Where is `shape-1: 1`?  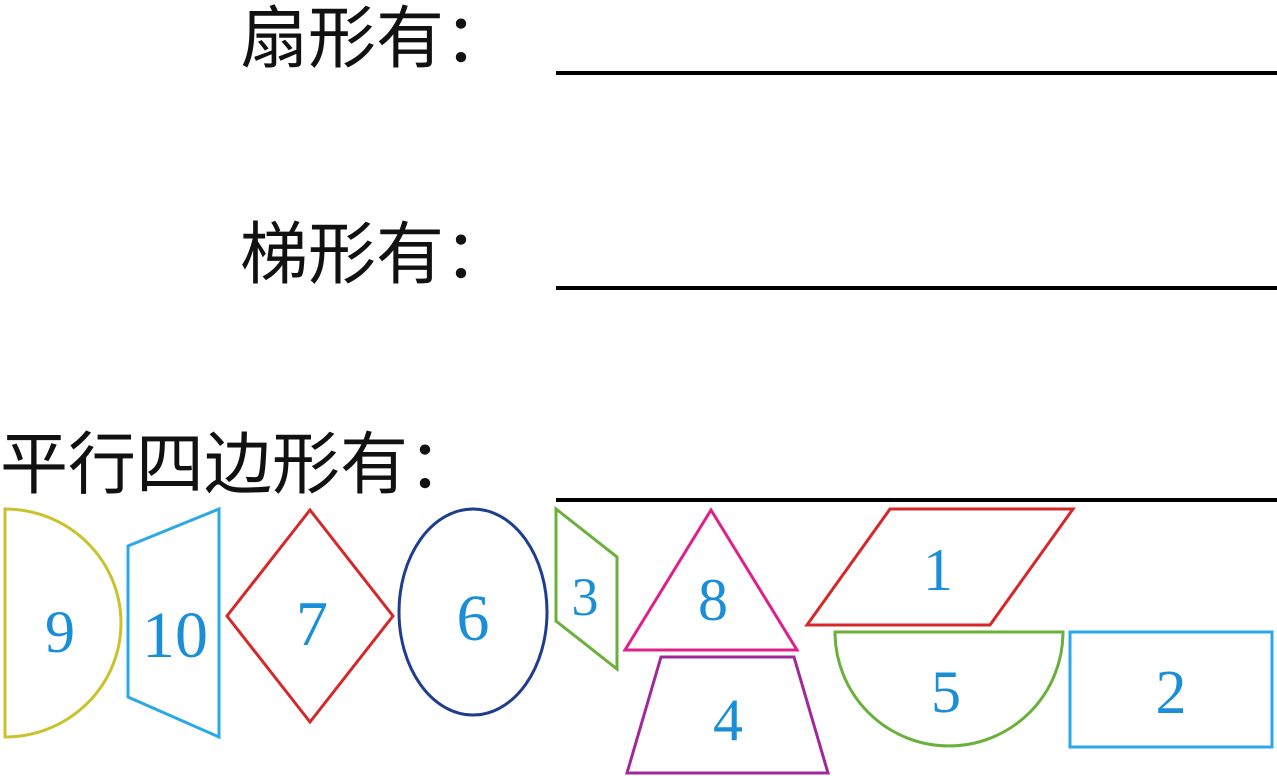 shape-1: 1 is located at coordinates (940, 567).